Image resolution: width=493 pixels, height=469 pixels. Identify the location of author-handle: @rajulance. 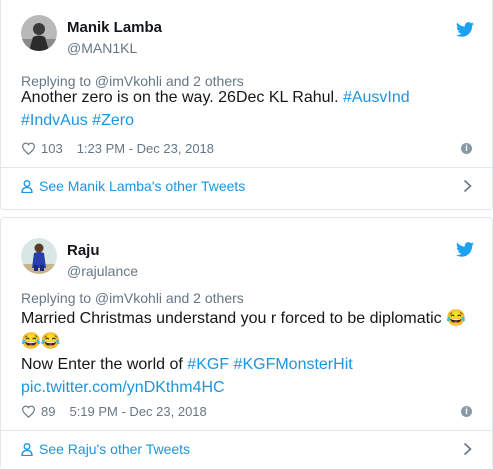
(102, 271).